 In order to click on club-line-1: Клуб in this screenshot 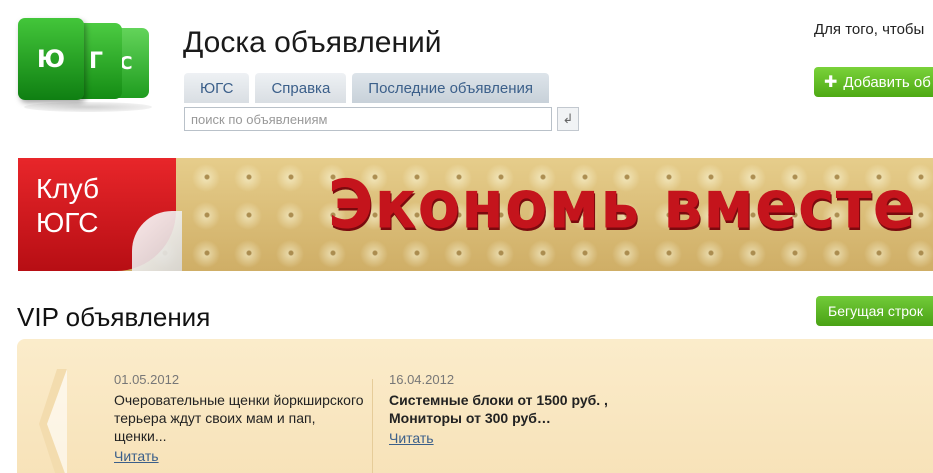, I will do `click(67, 188)`.